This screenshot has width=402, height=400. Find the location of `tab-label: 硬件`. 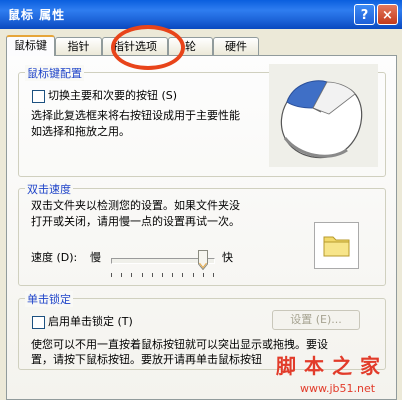

tab-label: 硬件 is located at coordinates (236, 46).